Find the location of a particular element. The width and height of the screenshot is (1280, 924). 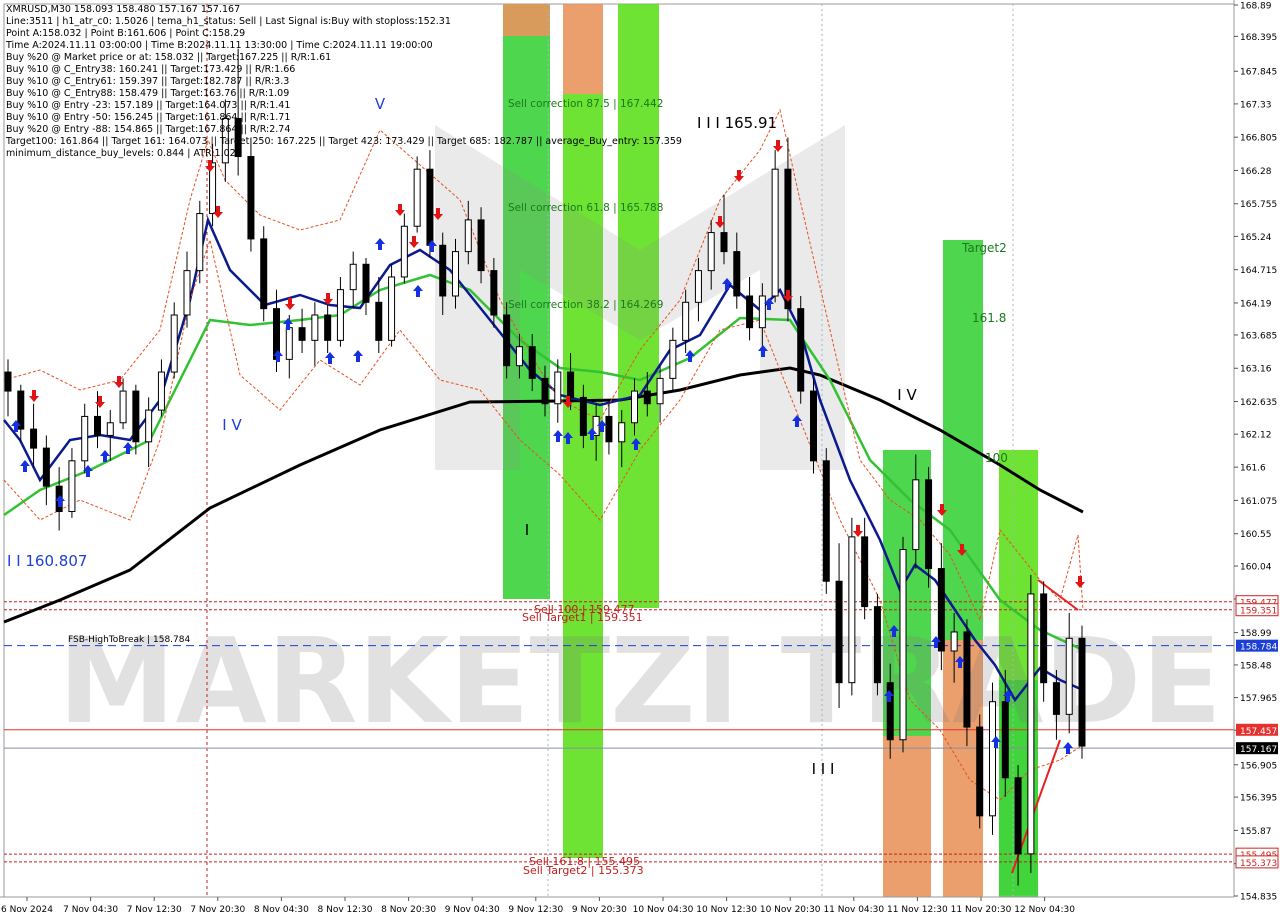

y-tick-label: 168.395 is located at coordinates (1258, 38).